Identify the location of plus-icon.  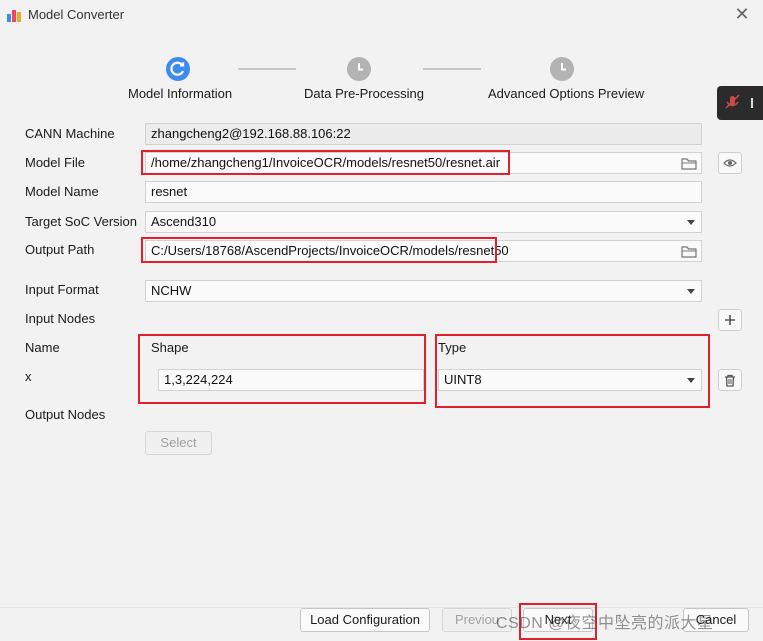
(730, 320).